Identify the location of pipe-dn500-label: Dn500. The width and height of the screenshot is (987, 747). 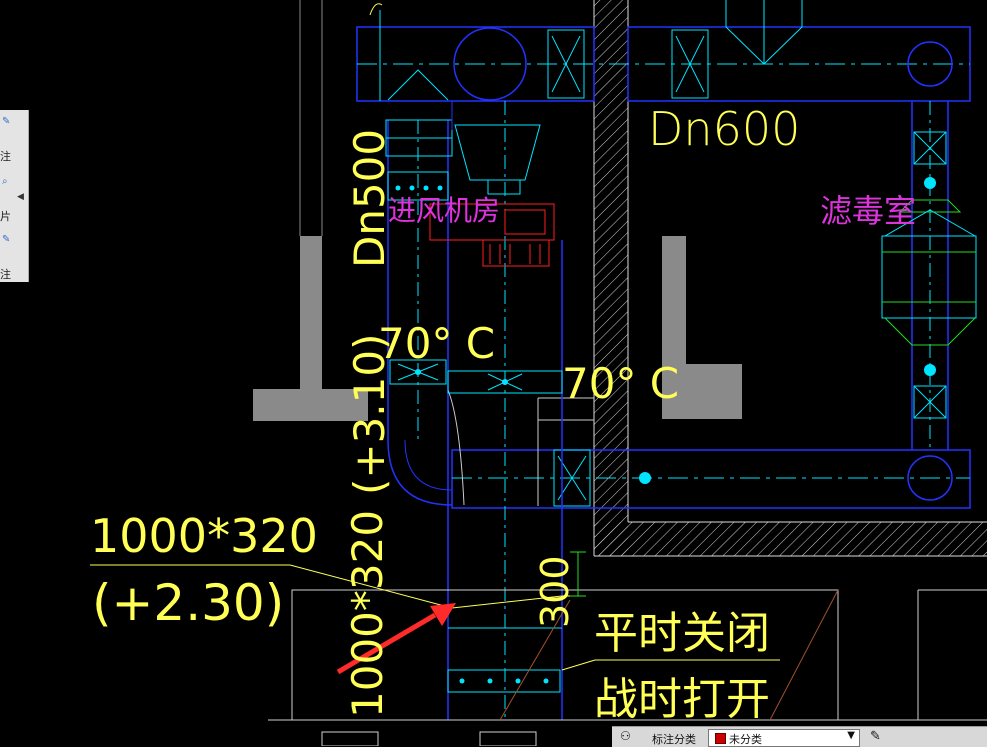
(369, 198).